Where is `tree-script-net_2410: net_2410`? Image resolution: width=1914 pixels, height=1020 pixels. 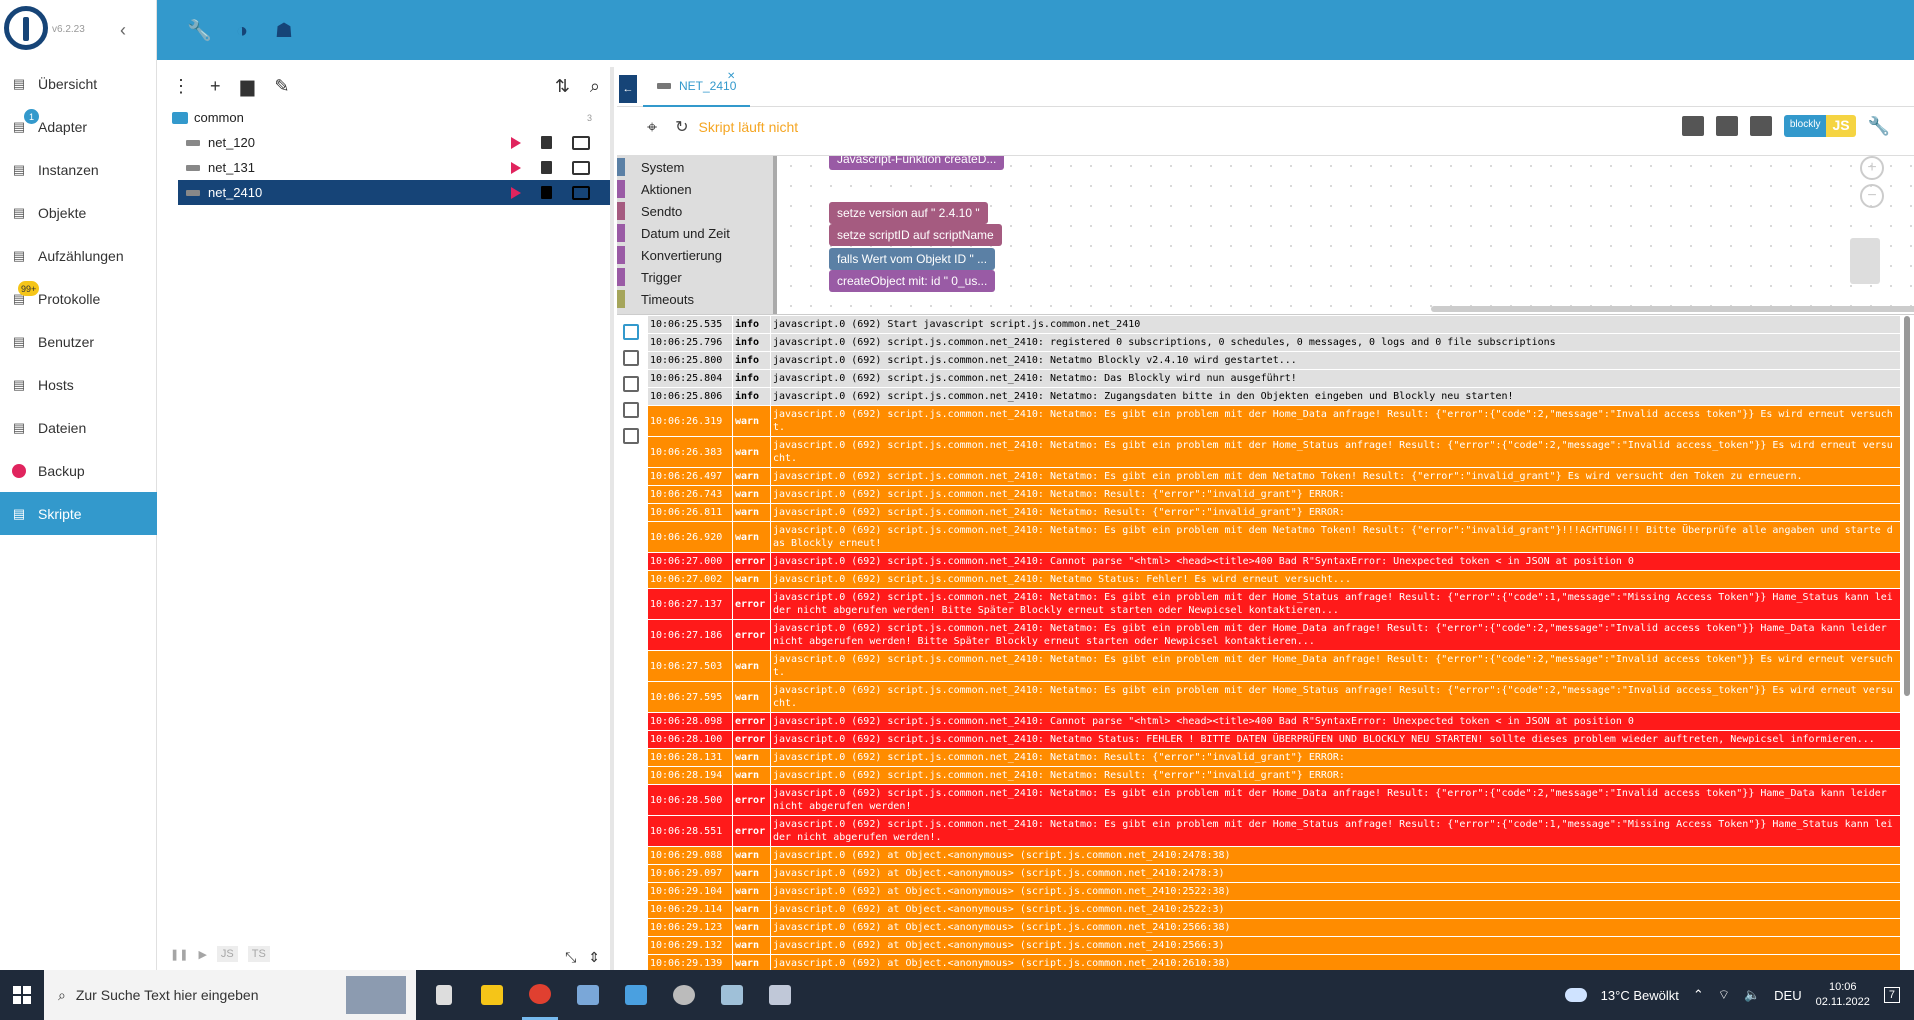
tree-script-net_2410: net_2410 is located at coordinates (394, 192).